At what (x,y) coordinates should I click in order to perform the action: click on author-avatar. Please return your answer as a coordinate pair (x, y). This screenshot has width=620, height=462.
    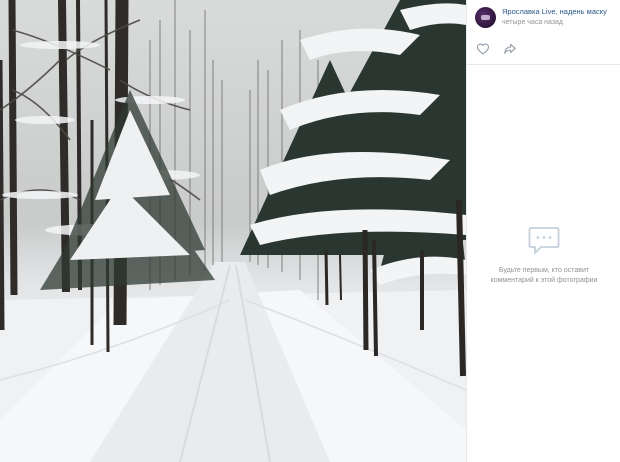
    Looking at the image, I should click on (485, 17).